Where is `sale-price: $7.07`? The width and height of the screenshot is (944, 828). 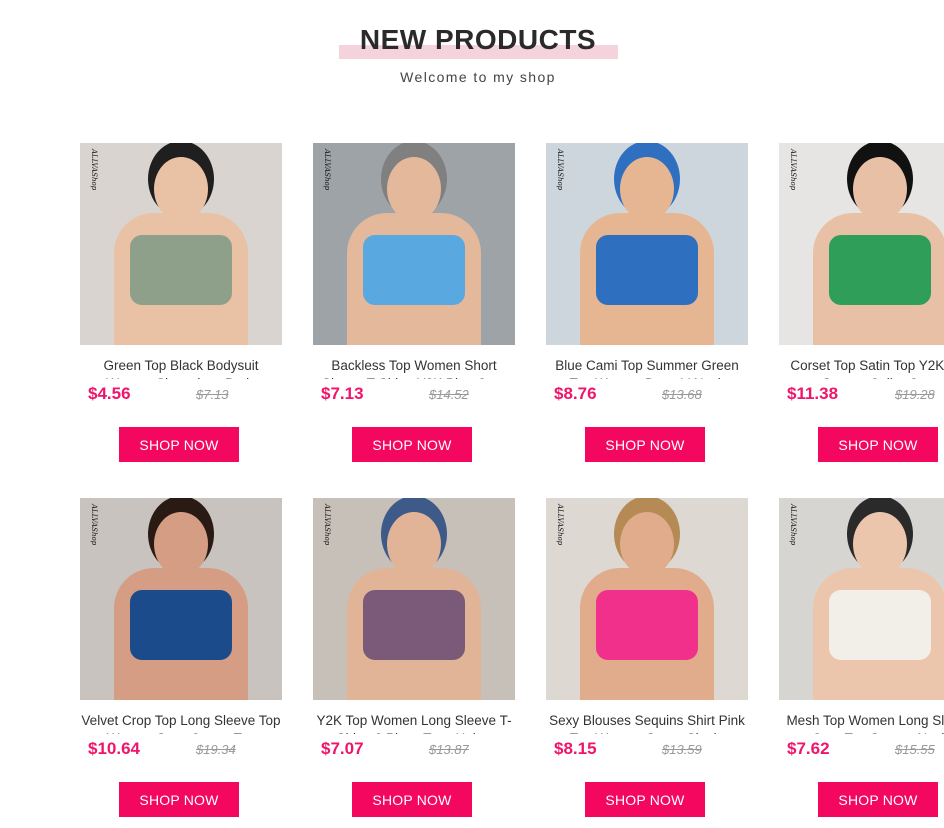
sale-price: $7.07 is located at coordinates (342, 748).